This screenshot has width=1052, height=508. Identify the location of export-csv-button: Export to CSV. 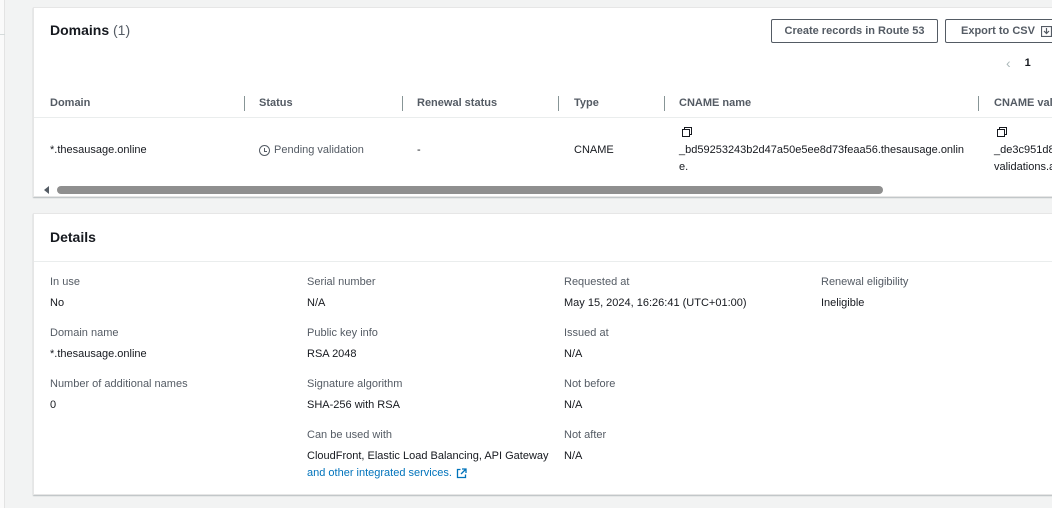
(998, 31).